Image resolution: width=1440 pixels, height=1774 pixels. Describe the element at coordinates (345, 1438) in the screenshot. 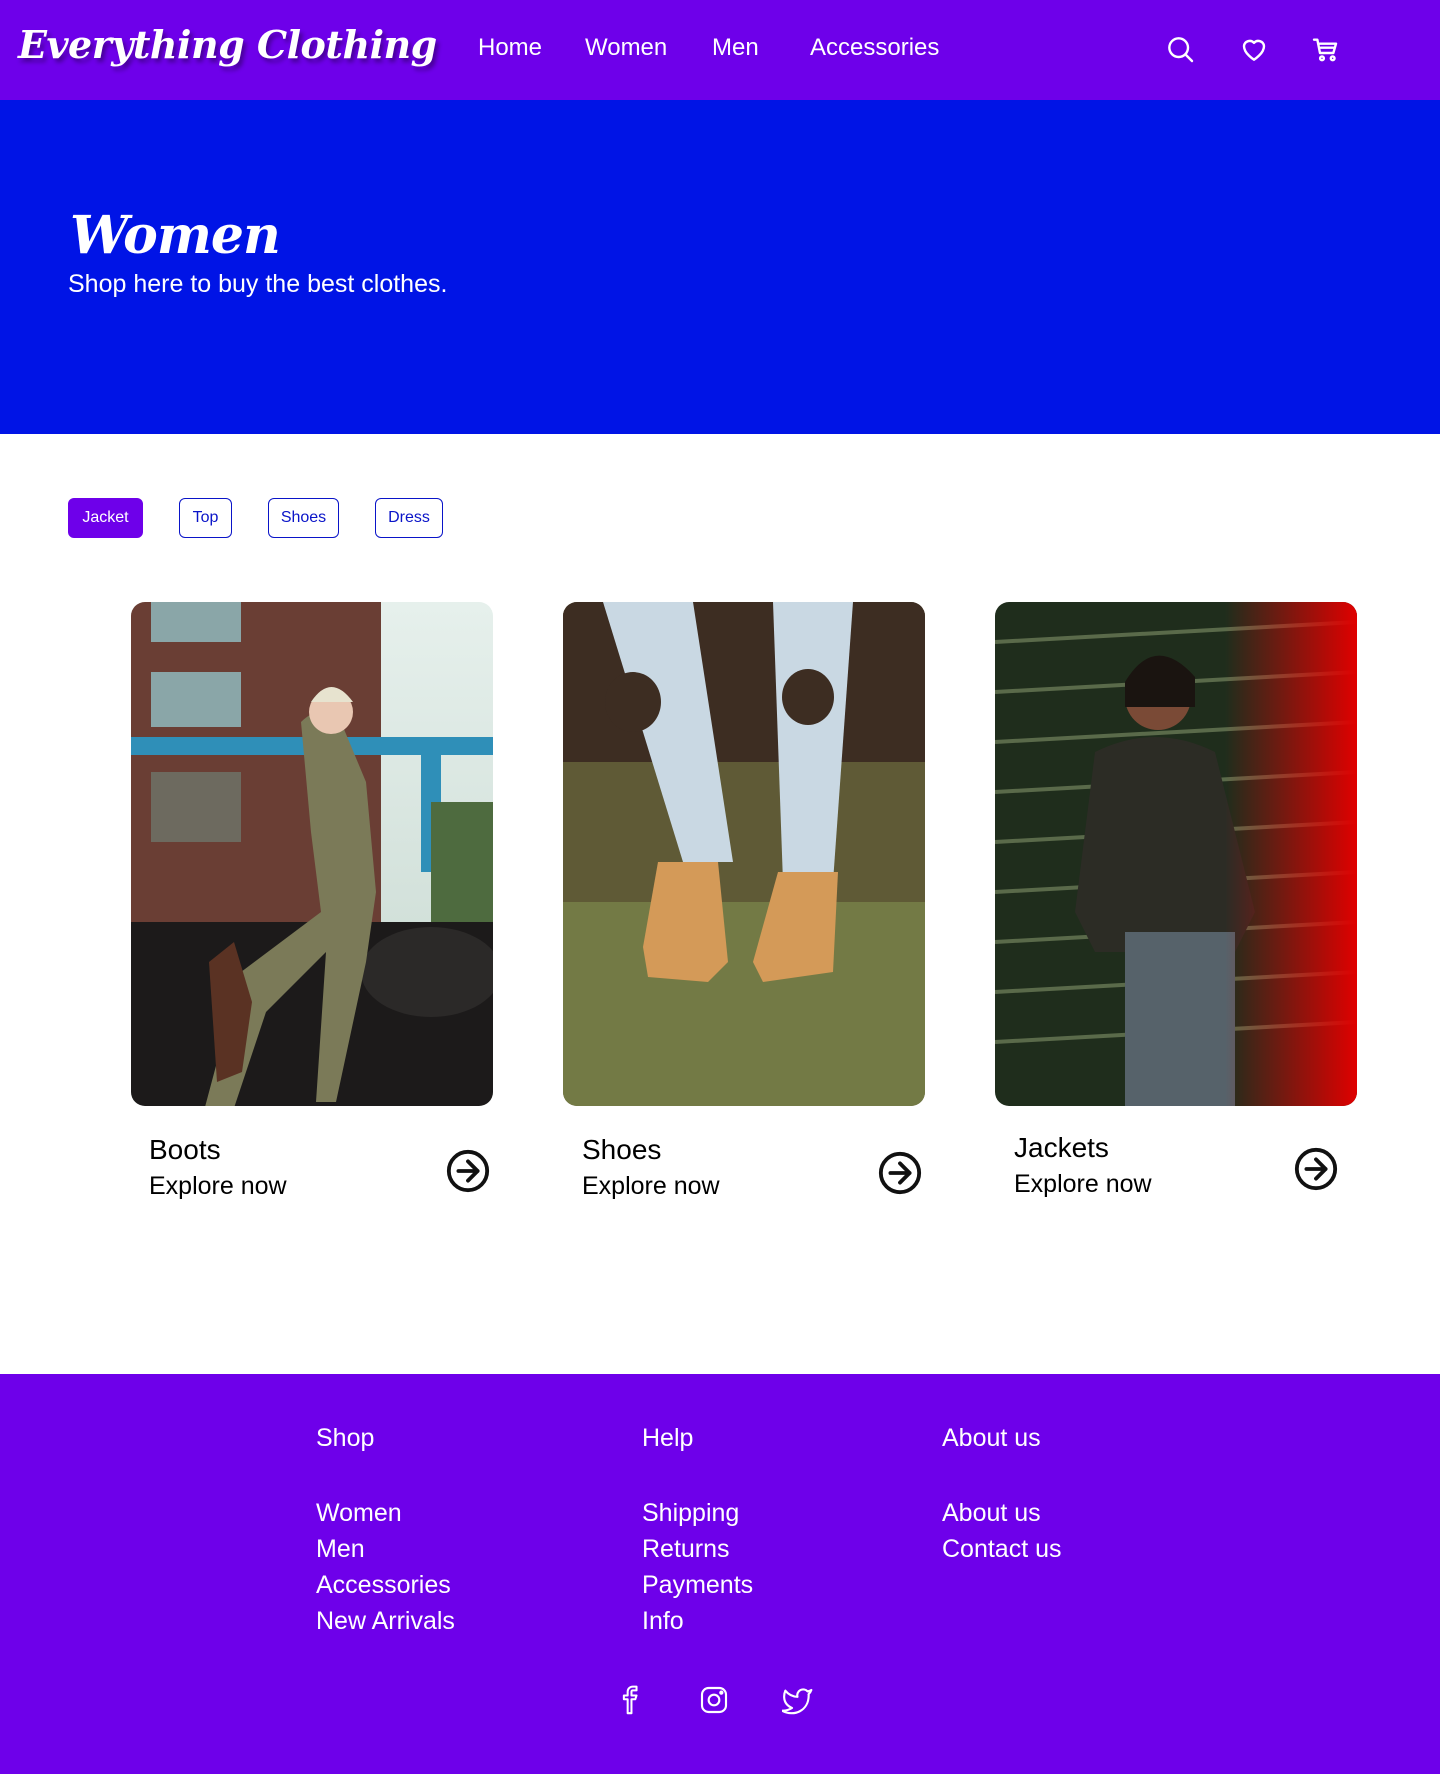

I see `footer-heading-shop: Shop` at that location.